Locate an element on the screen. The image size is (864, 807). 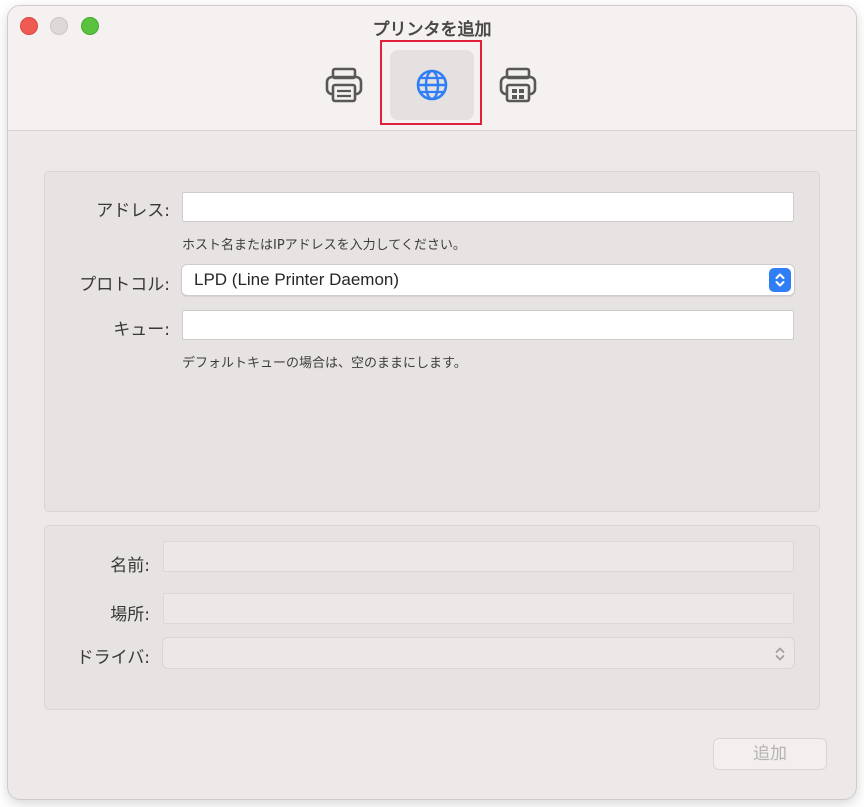
windows-printer-icon is located at coordinates (518, 85).